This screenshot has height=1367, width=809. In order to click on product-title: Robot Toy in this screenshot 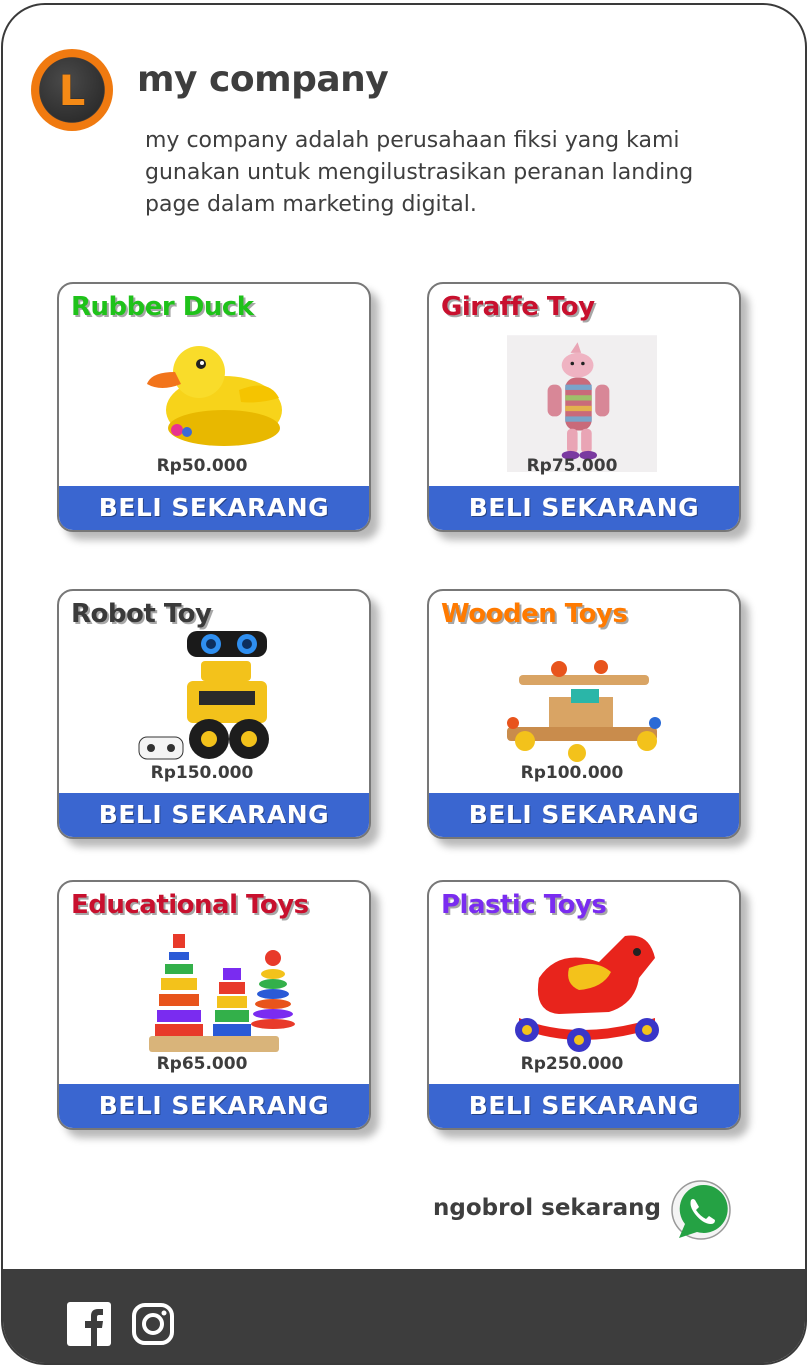, I will do `click(141, 614)`.